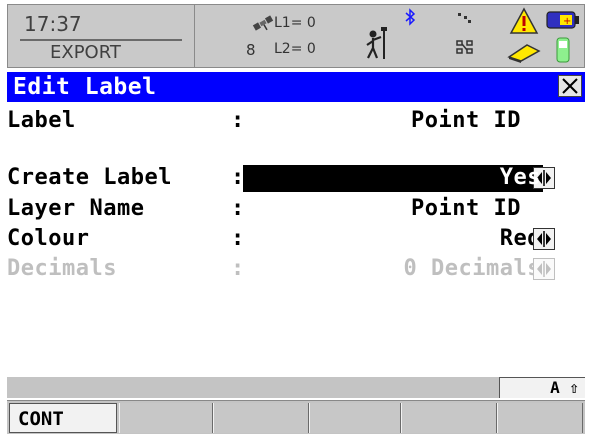 The height and width of the screenshot is (437, 590). I want to click on controller-icon, so click(563, 50).